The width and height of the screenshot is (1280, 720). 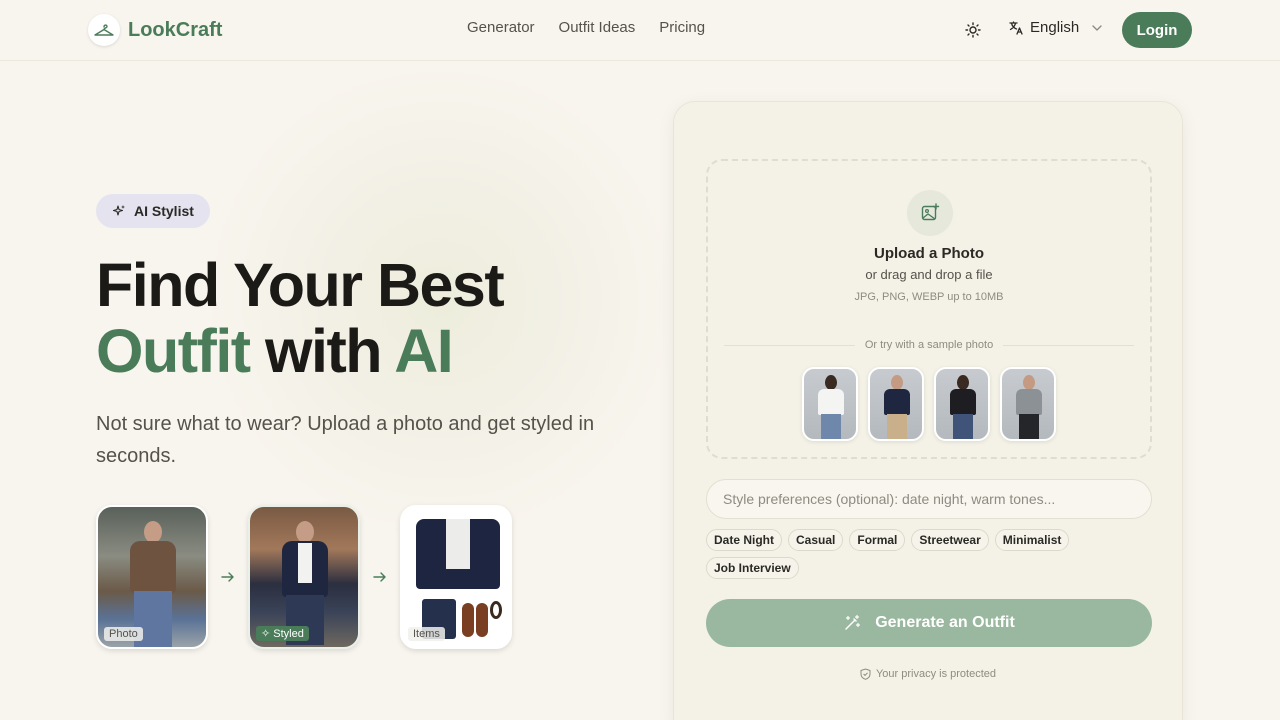 What do you see at coordinates (426, 634) in the screenshot?
I see `step-items-label: Items` at bounding box center [426, 634].